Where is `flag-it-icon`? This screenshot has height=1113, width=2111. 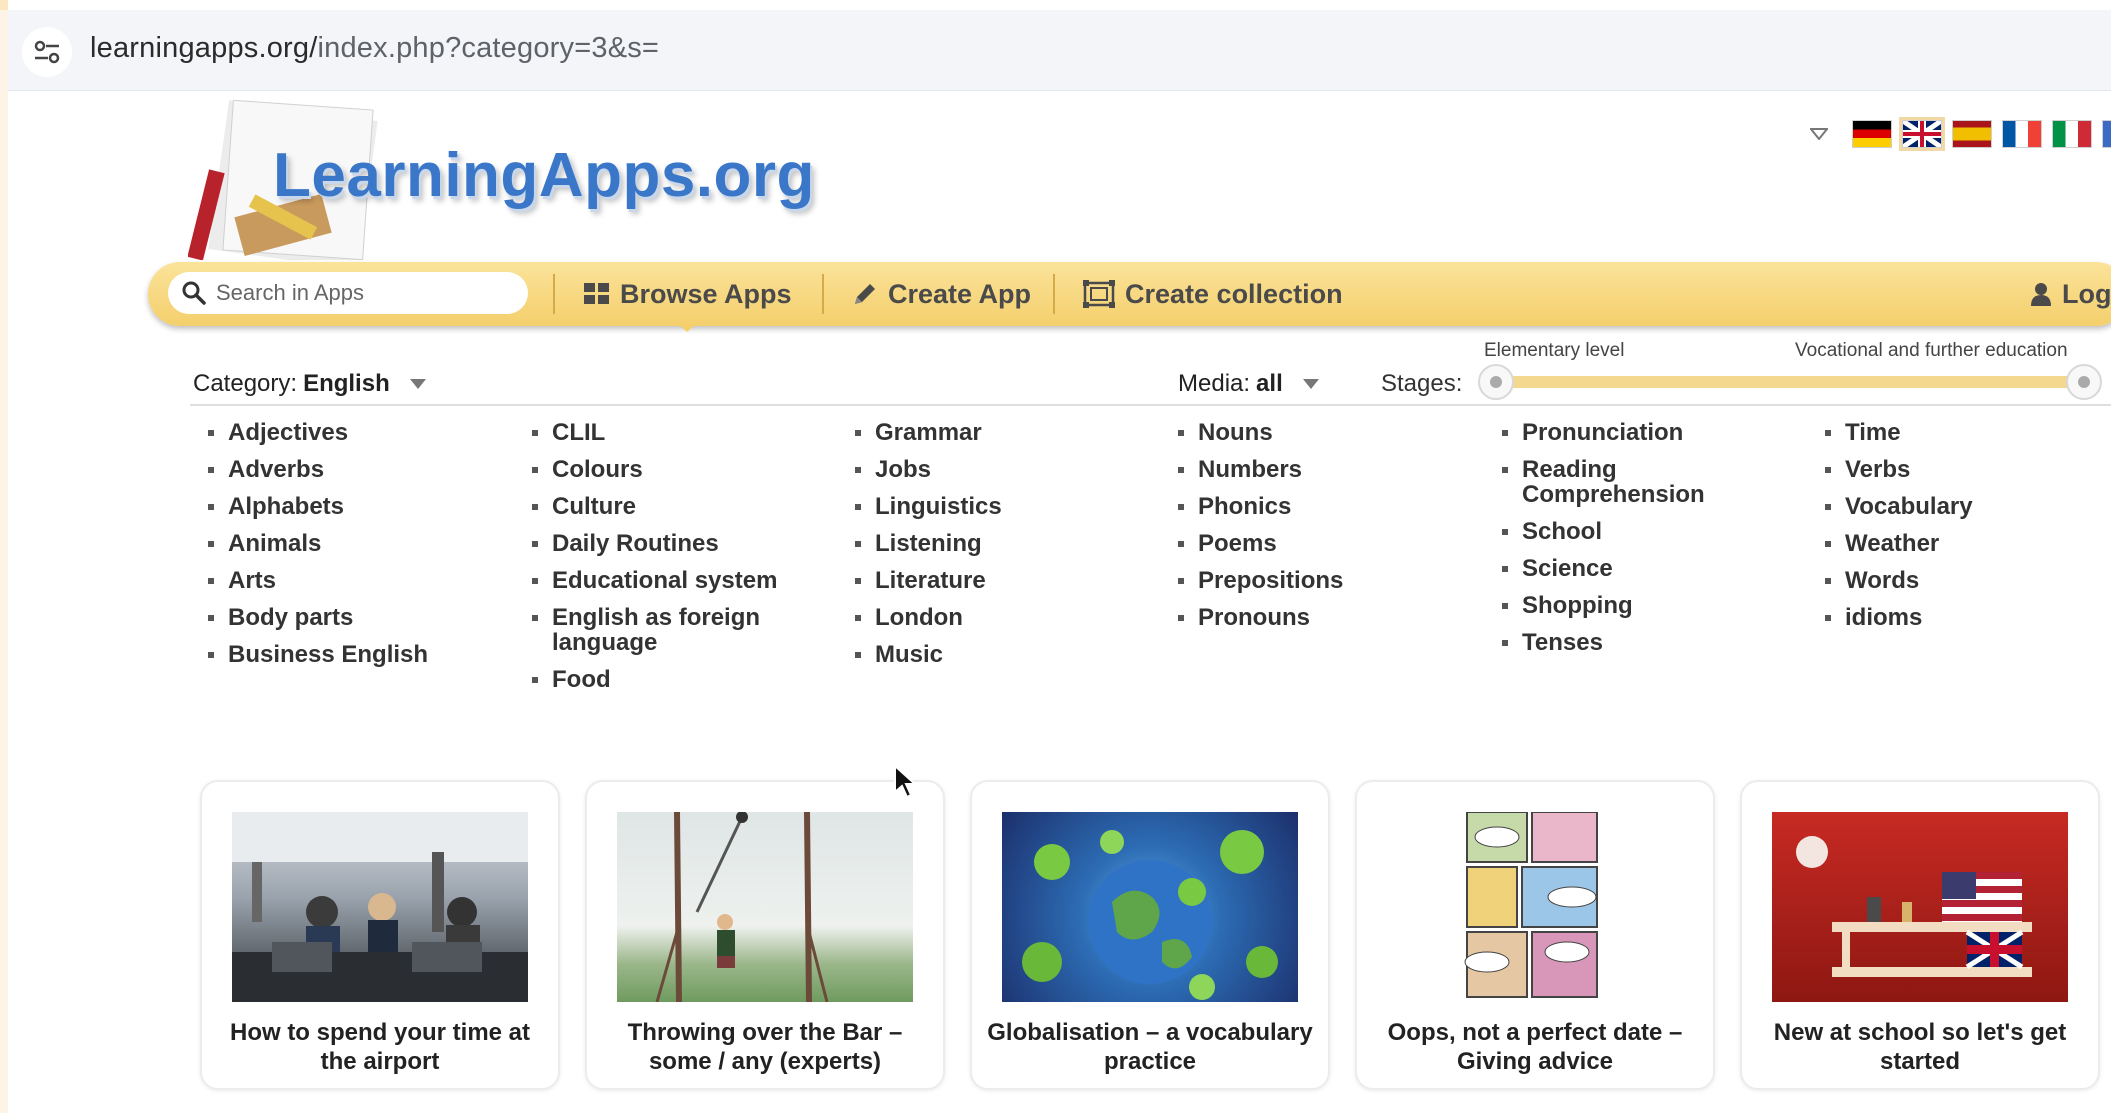 flag-it-icon is located at coordinates (2072, 134).